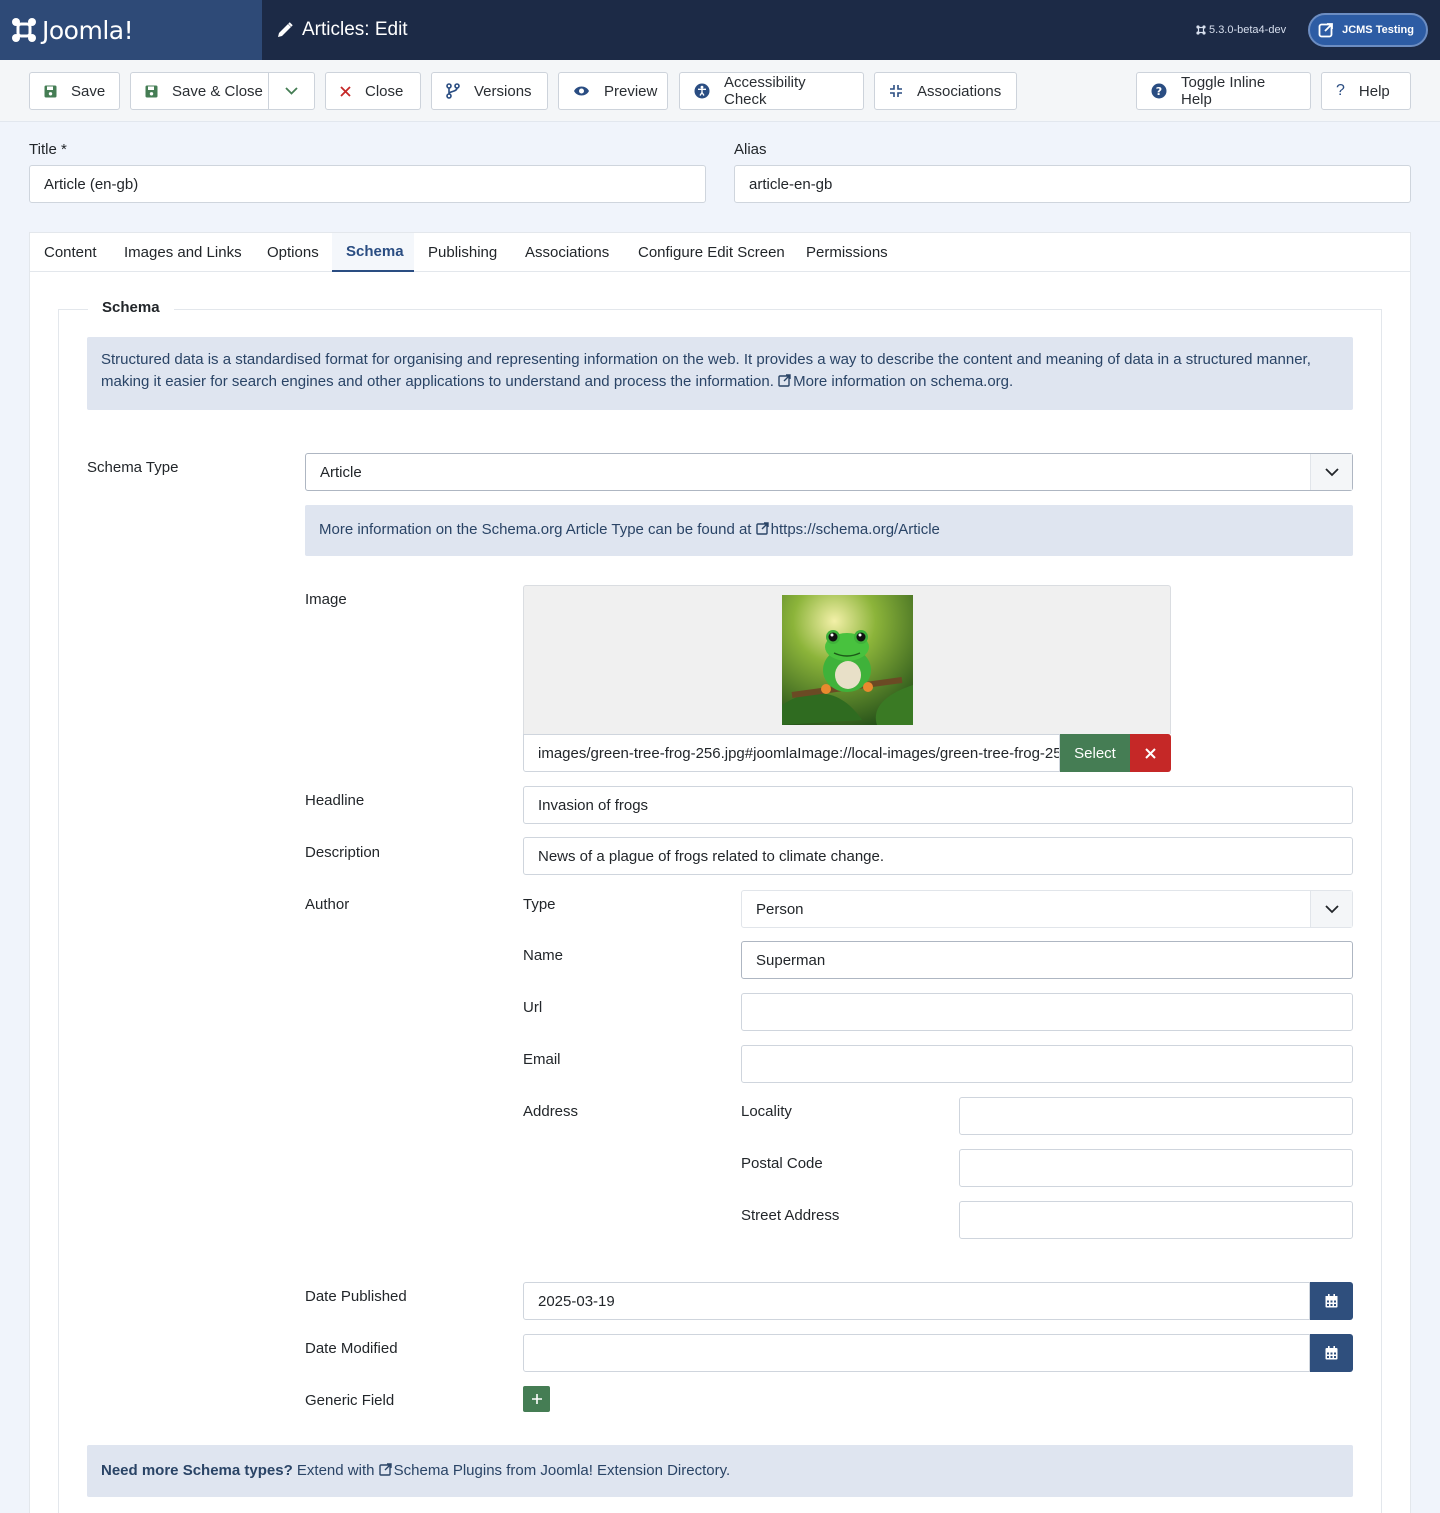 The height and width of the screenshot is (1513, 1440). Describe the element at coordinates (1072, 184) in the screenshot. I see `alias-input: article-en-gb` at that location.